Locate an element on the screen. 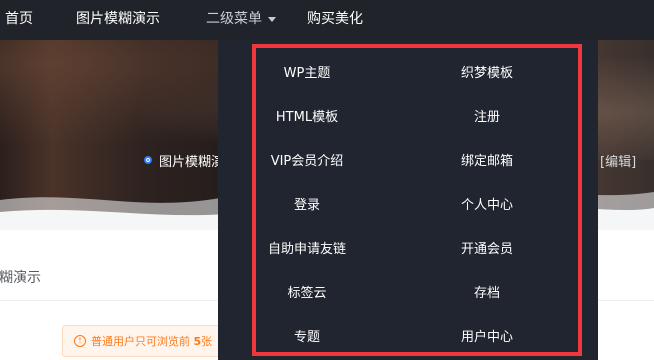 The height and width of the screenshot is (360, 654). dropdown-item-register: 注册 is located at coordinates (487, 118).